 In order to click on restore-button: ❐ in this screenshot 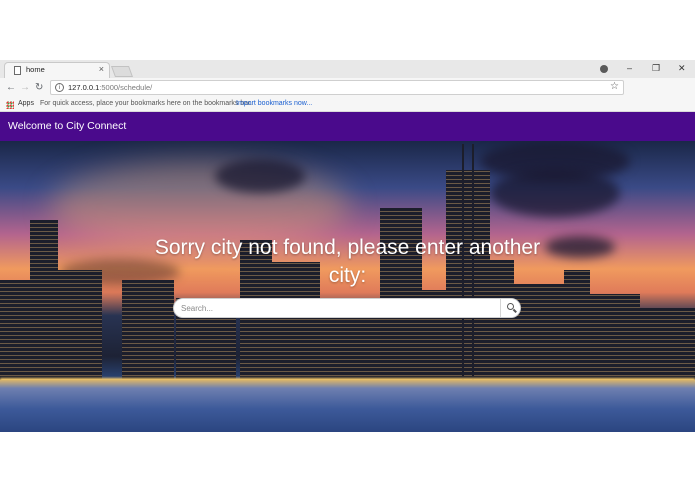, I will do `click(656, 68)`.